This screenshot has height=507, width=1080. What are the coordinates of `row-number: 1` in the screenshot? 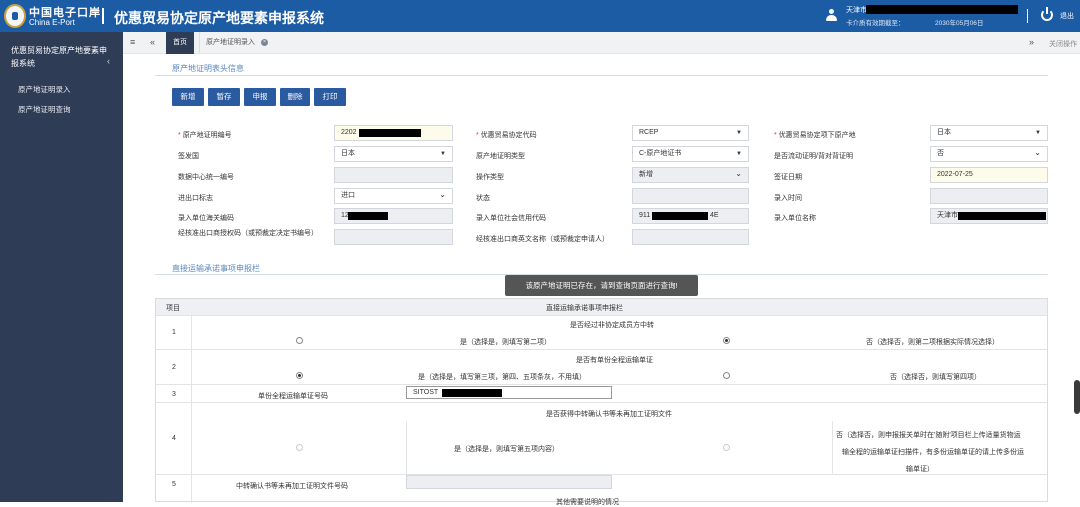 It's located at (174, 332).